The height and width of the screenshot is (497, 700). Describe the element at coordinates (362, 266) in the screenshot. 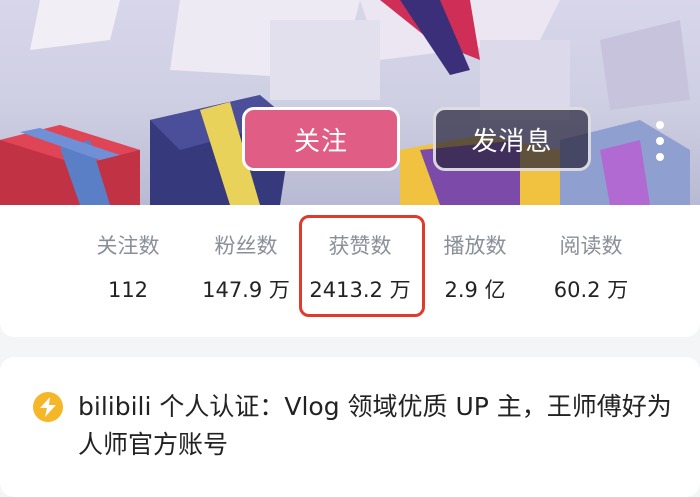

I see `likes-highlight-box` at that location.